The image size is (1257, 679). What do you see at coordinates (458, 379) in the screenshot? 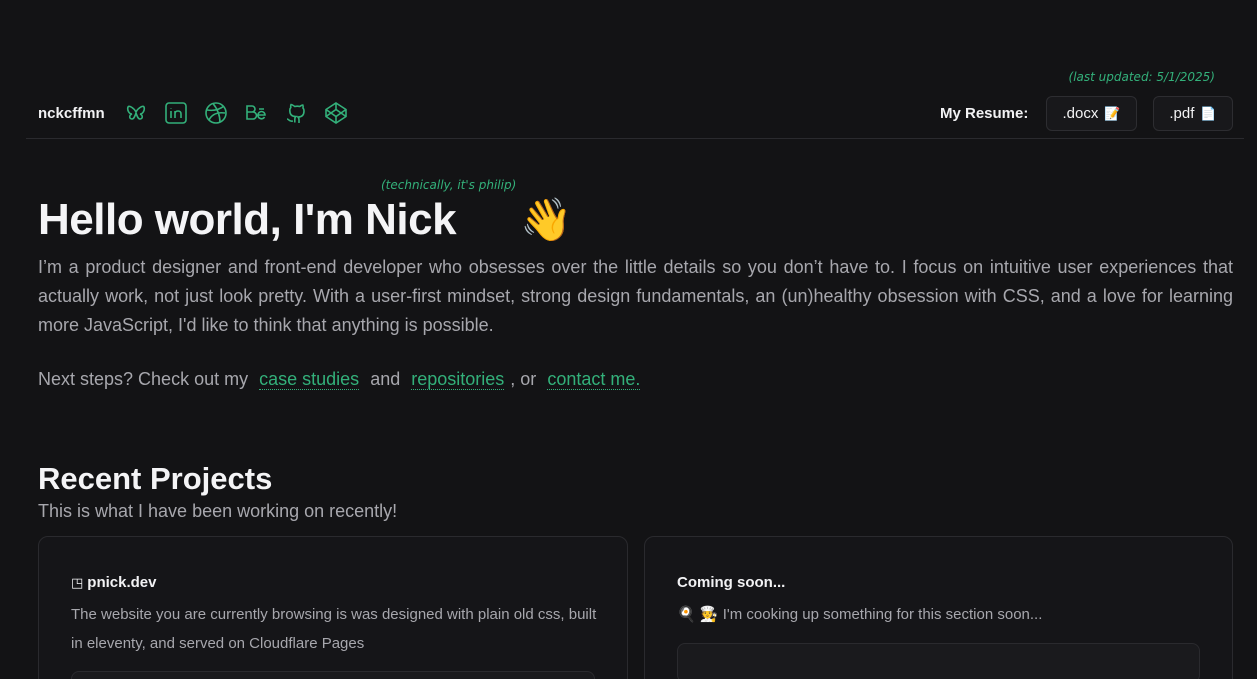
I see `repositories-link: repositories` at bounding box center [458, 379].